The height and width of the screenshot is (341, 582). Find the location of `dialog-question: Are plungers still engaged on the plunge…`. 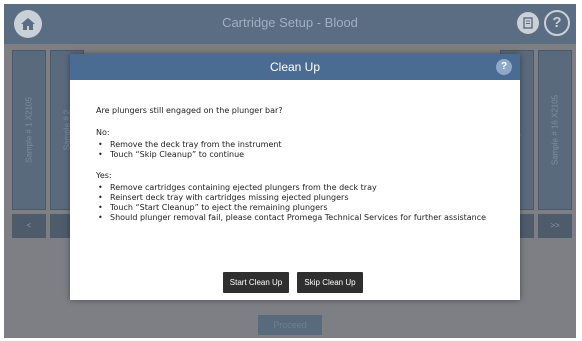

dialog-question: Are plungers still engaged on the plunge… is located at coordinates (189, 110).